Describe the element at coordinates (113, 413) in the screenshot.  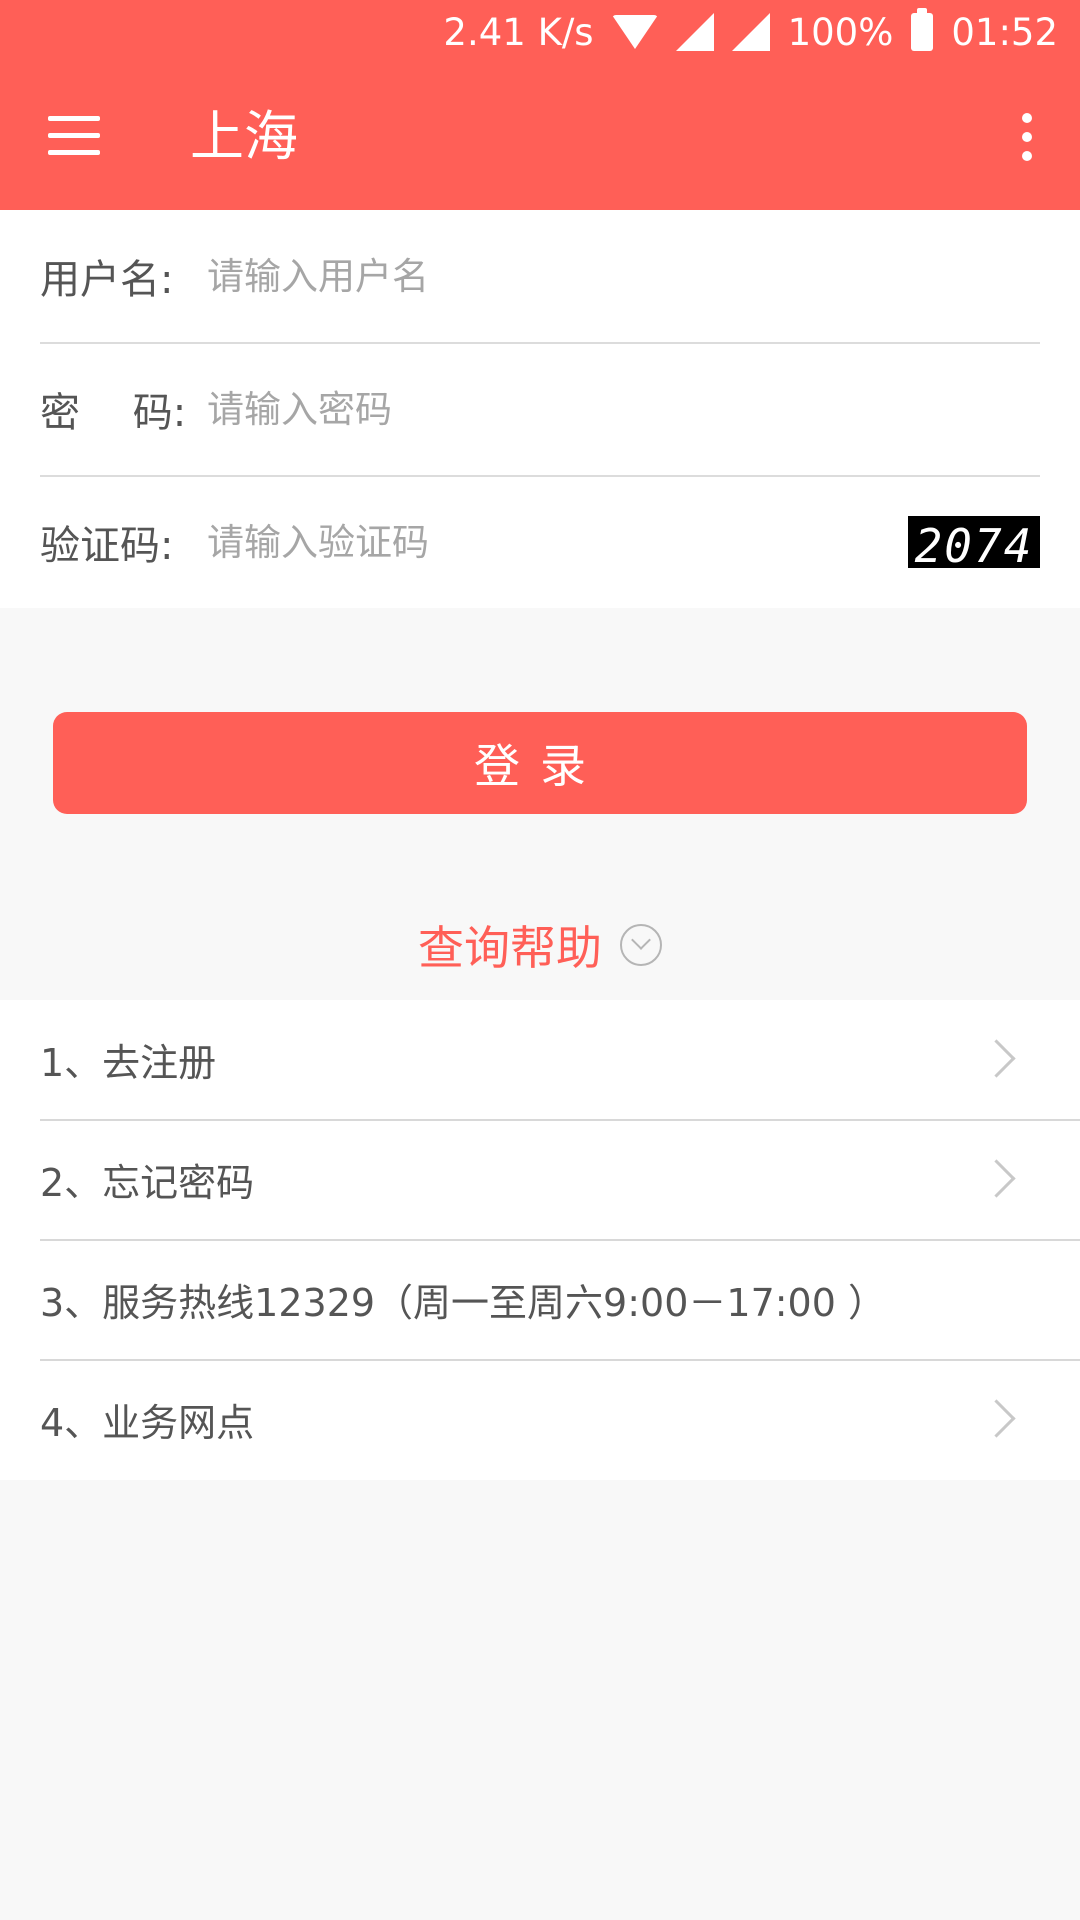
I see `password-label: 密 码:` at that location.